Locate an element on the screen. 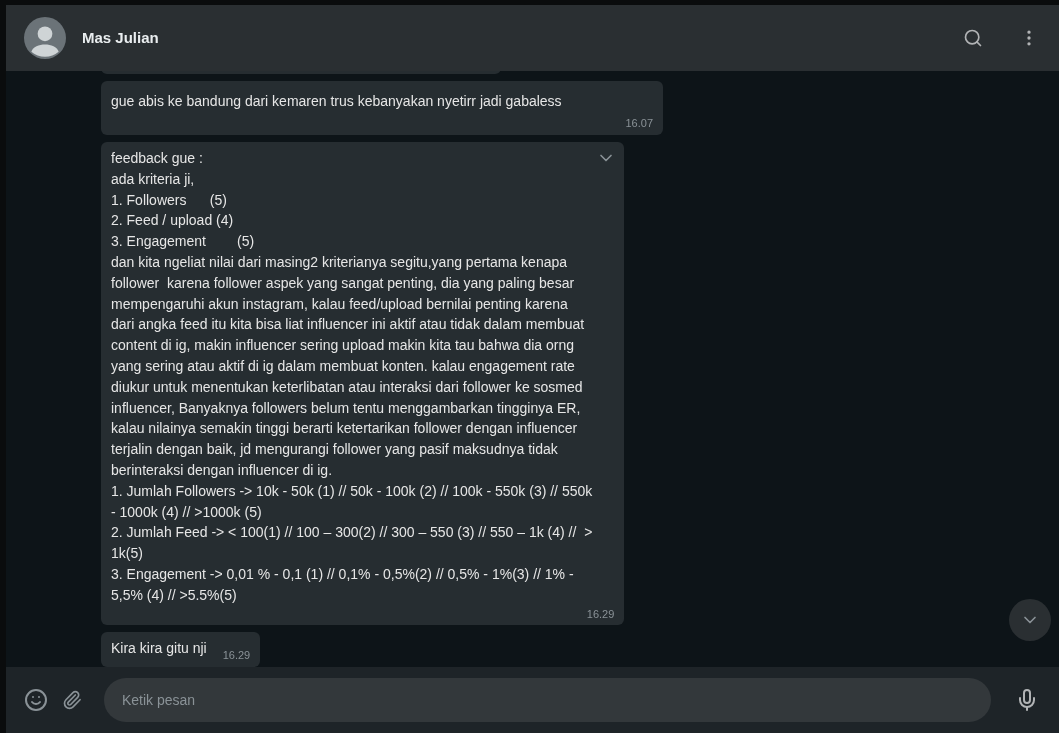  emoji-icon is located at coordinates (36, 700).